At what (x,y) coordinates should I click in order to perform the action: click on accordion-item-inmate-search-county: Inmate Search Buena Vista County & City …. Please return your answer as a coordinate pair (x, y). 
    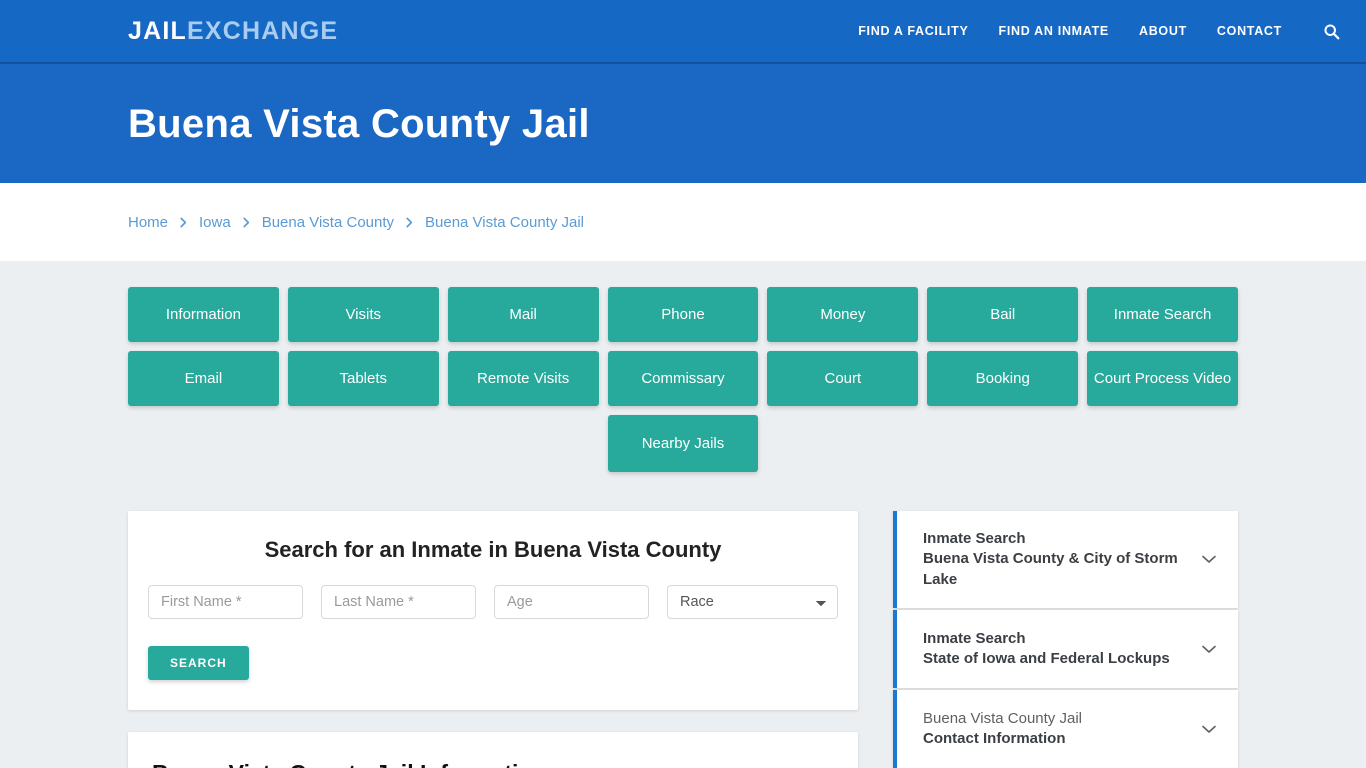
    Looking at the image, I should click on (1065, 559).